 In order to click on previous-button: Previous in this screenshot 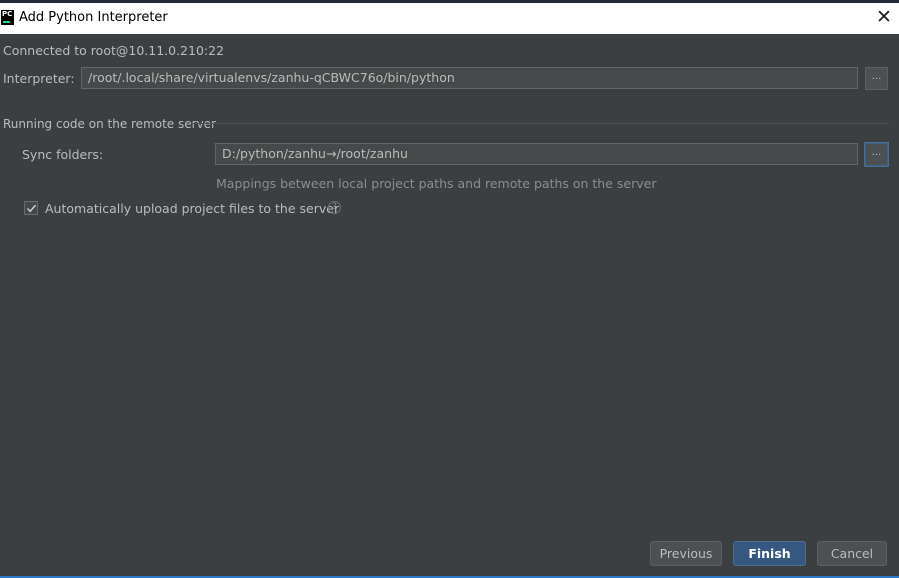, I will do `click(686, 553)`.